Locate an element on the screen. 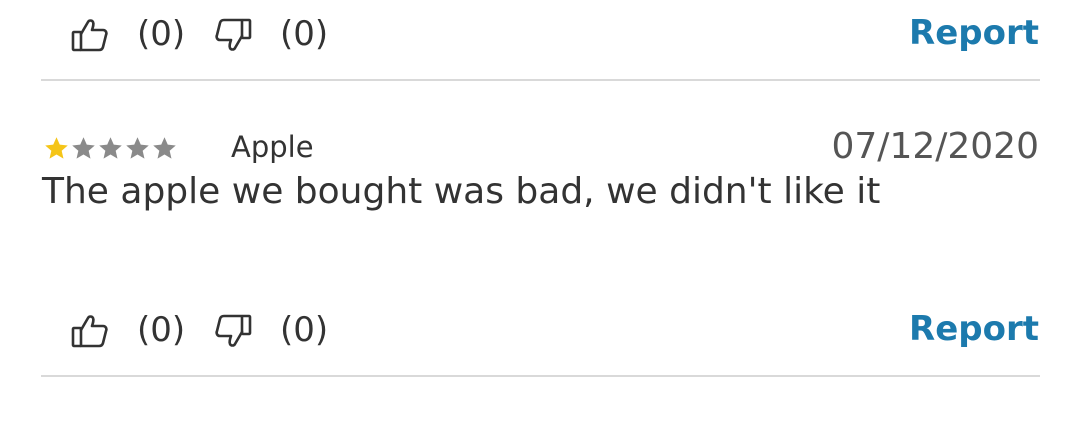 This screenshot has width=1080, height=425. review-vote-row: (0) (0) Report is located at coordinates (540, 332).